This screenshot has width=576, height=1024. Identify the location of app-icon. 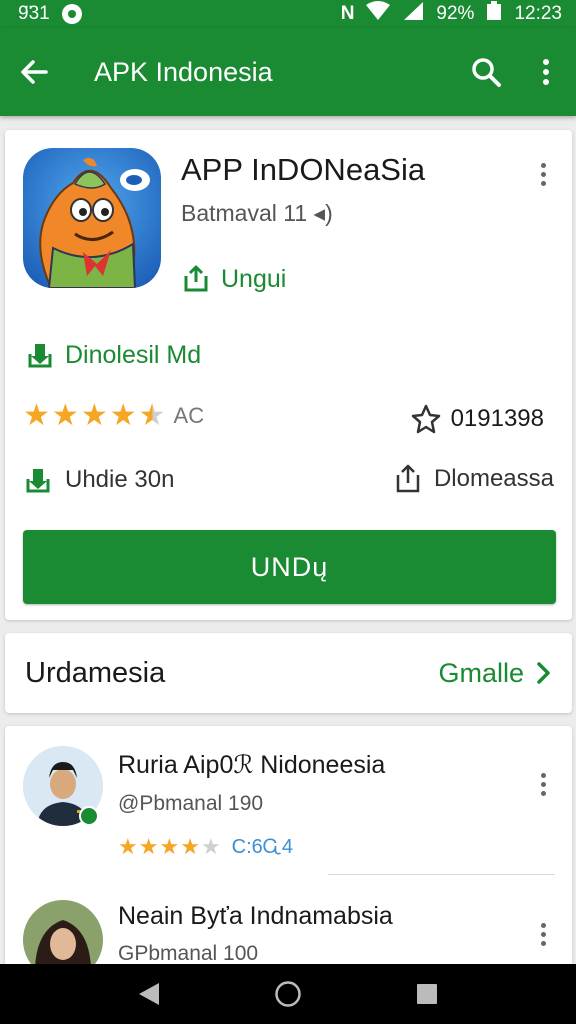
(92, 218).